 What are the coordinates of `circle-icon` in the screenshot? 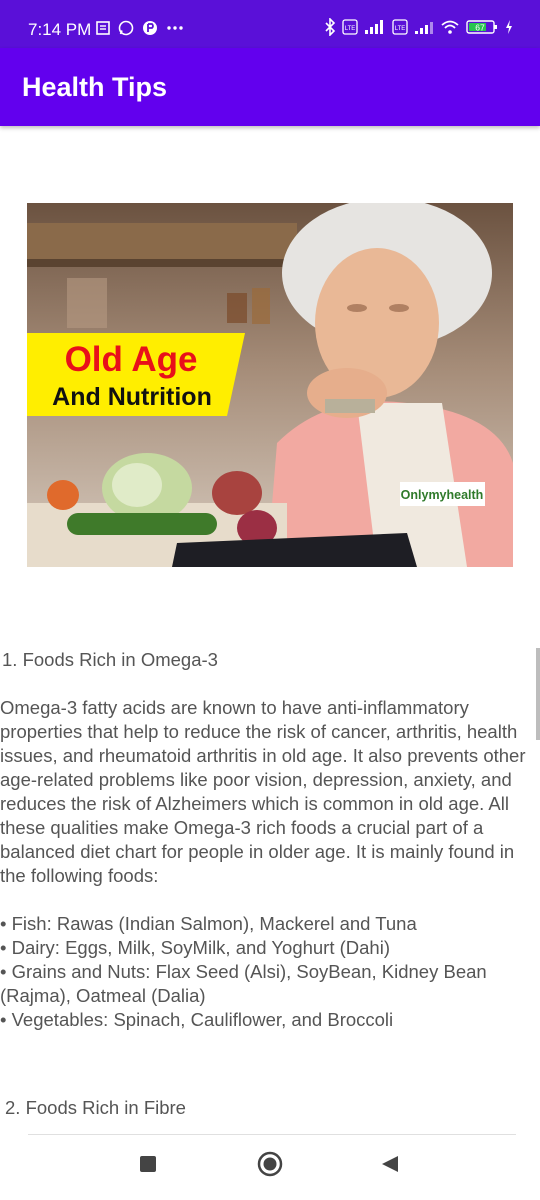 It's located at (270, 1164).